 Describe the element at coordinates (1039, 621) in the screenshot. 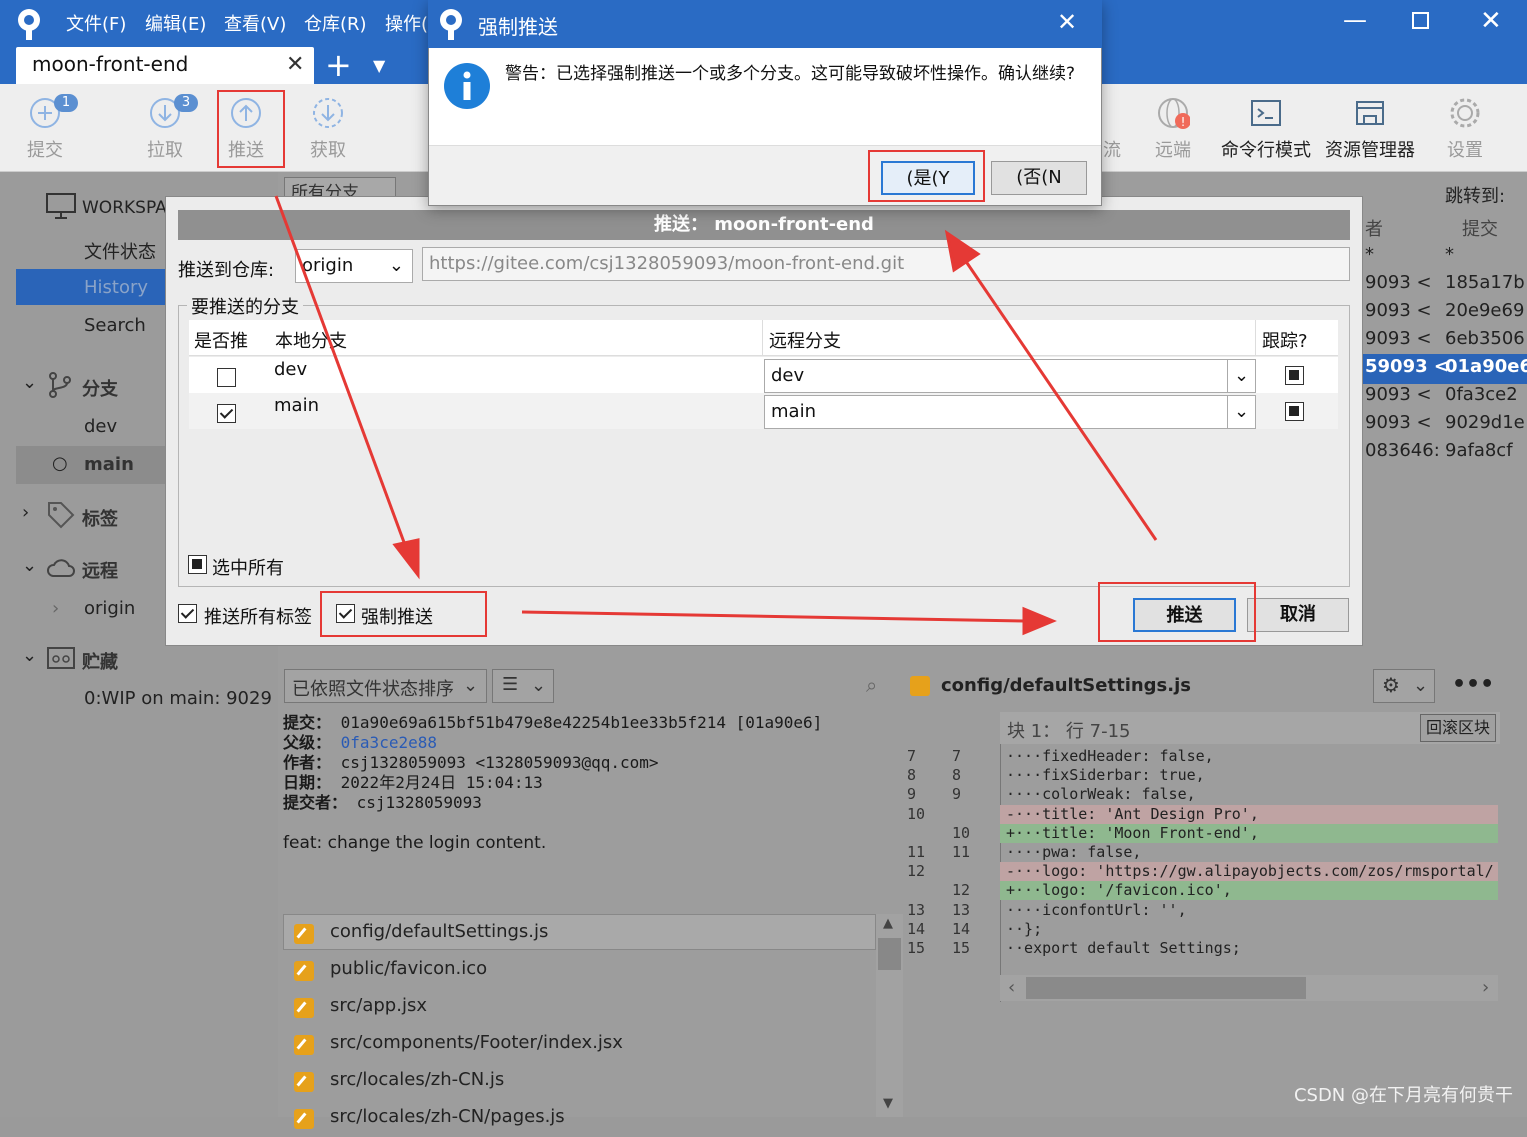

I see `arrow-force-to-push-head` at that location.